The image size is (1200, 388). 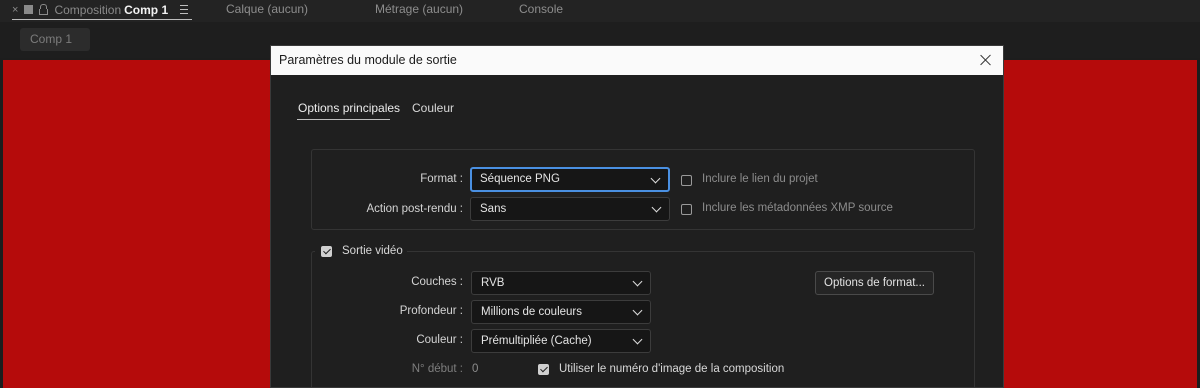 What do you see at coordinates (475, 369) in the screenshot?
I see `start-frame-value: 0` at bounding box center [475, 369].